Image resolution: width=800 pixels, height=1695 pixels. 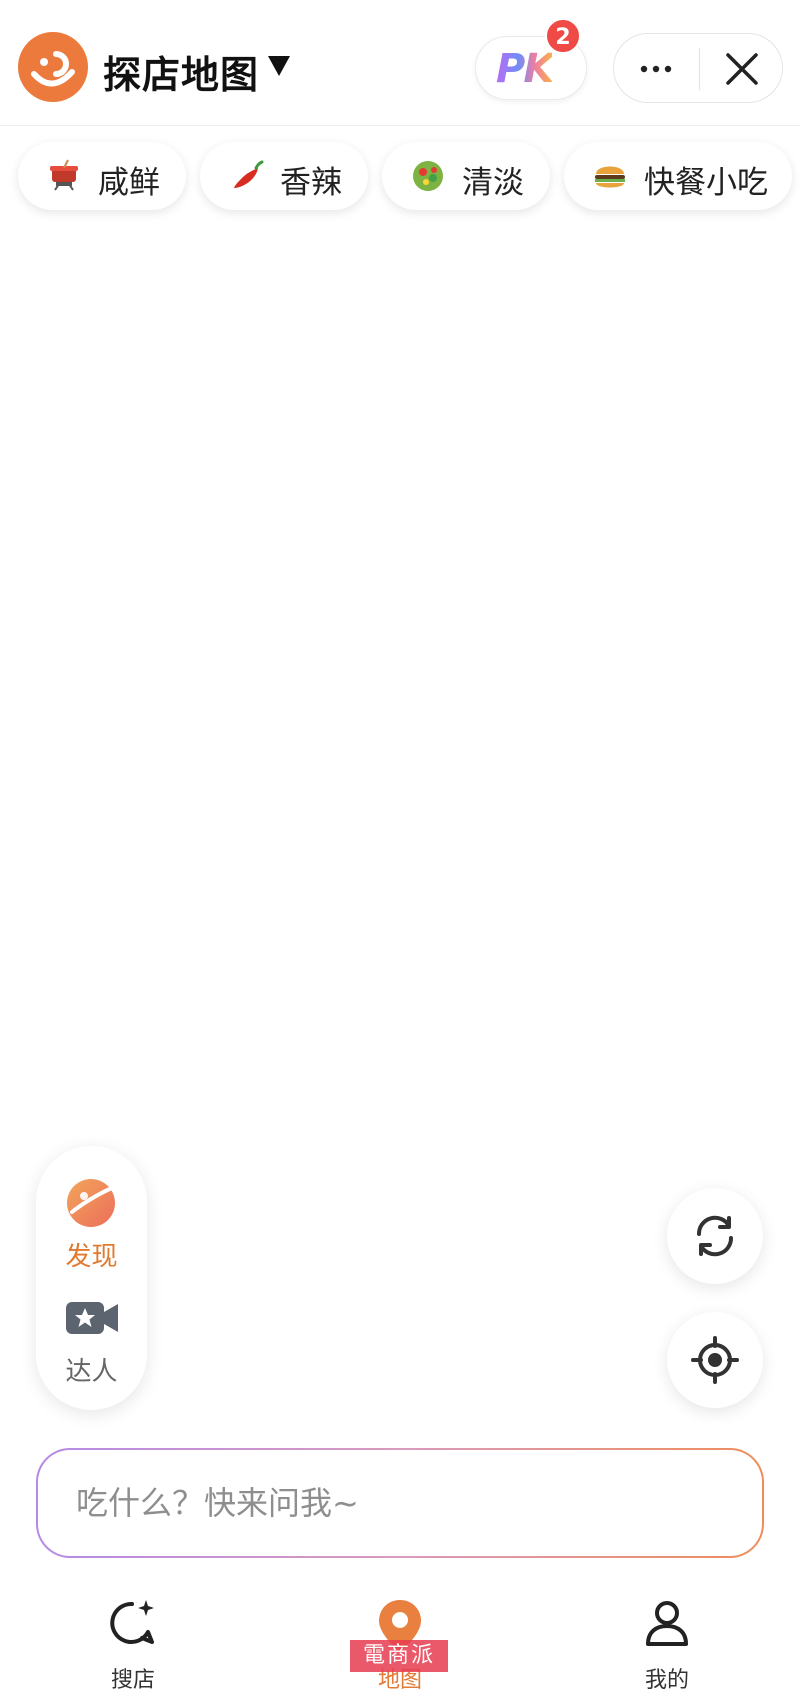 I want to click on discover-label: 发现, so click(x=91, y=1254).